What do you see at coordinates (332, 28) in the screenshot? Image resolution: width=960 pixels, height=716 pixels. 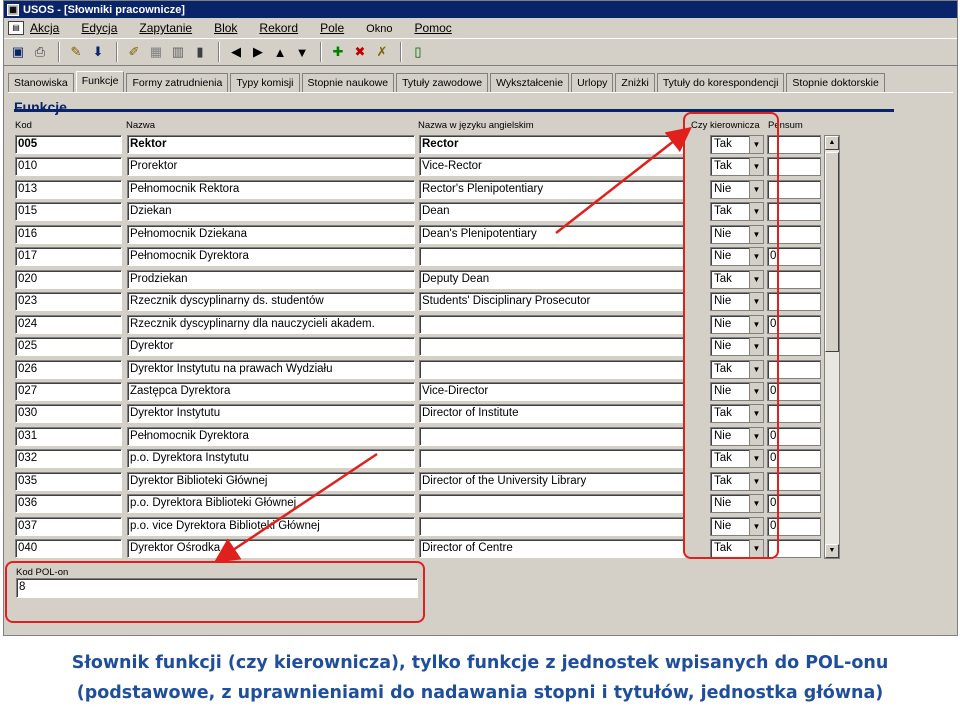 I see `menu-pole: Pole` at bounding box center [332, 28].